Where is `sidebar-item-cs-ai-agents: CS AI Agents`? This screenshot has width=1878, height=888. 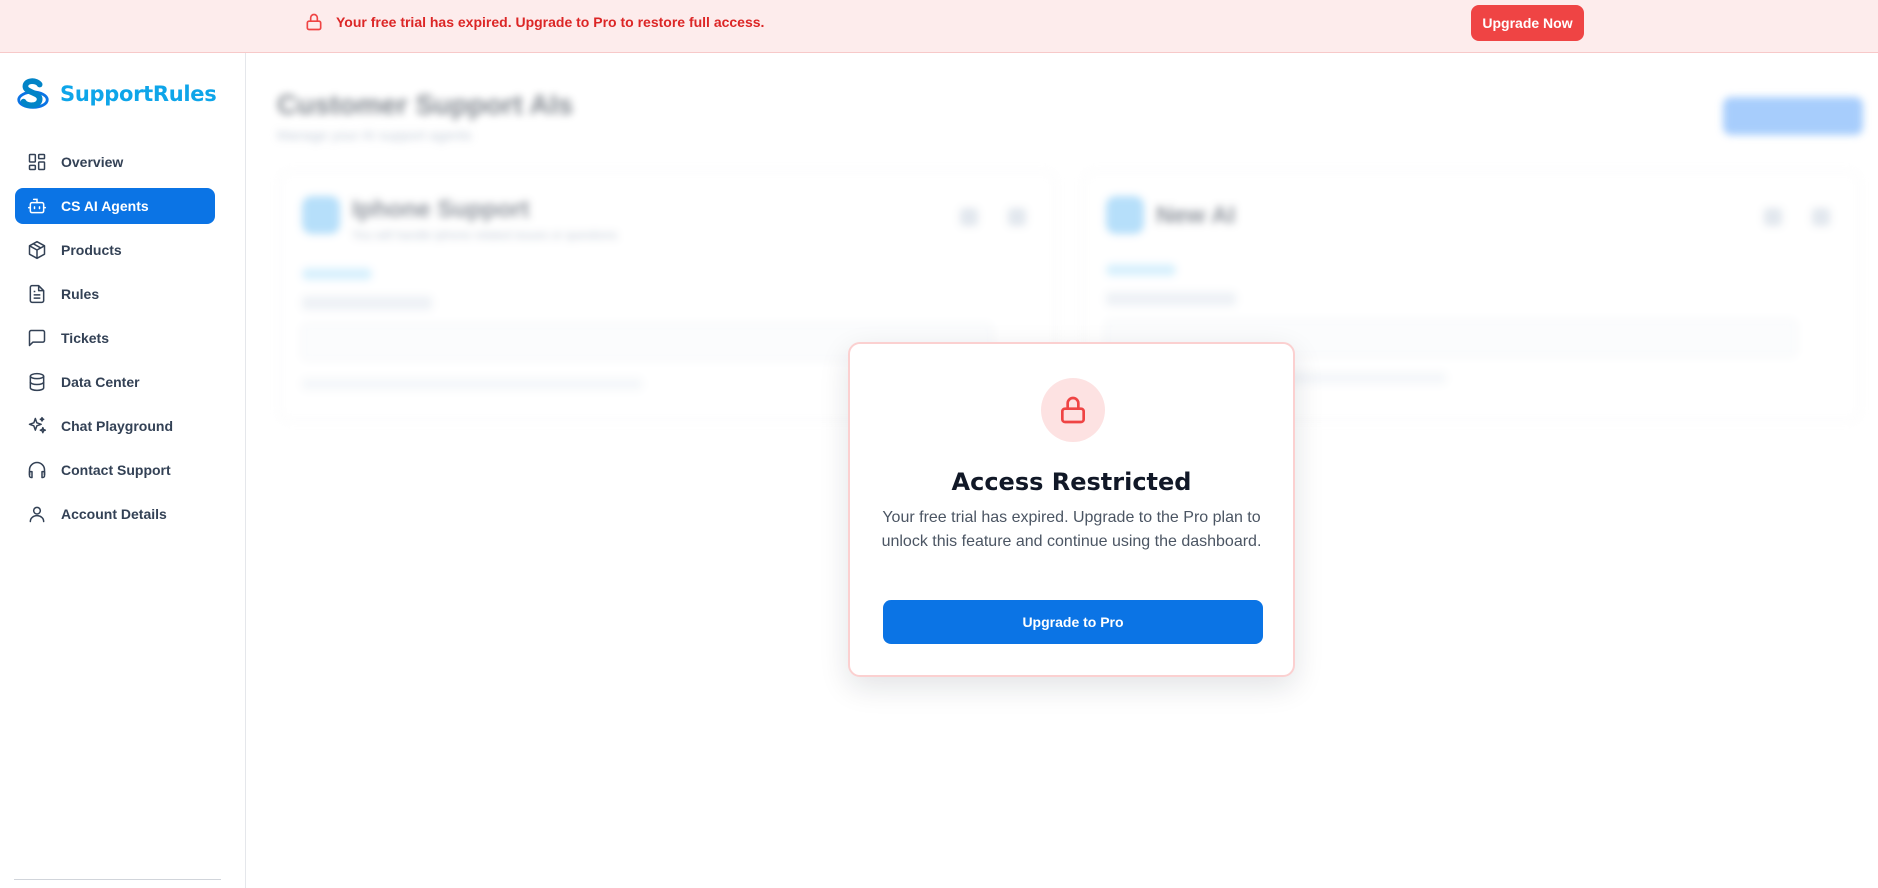 sidebar-item-cs-ai-agents: CS AI Agents is located at coordinates (115, 206).